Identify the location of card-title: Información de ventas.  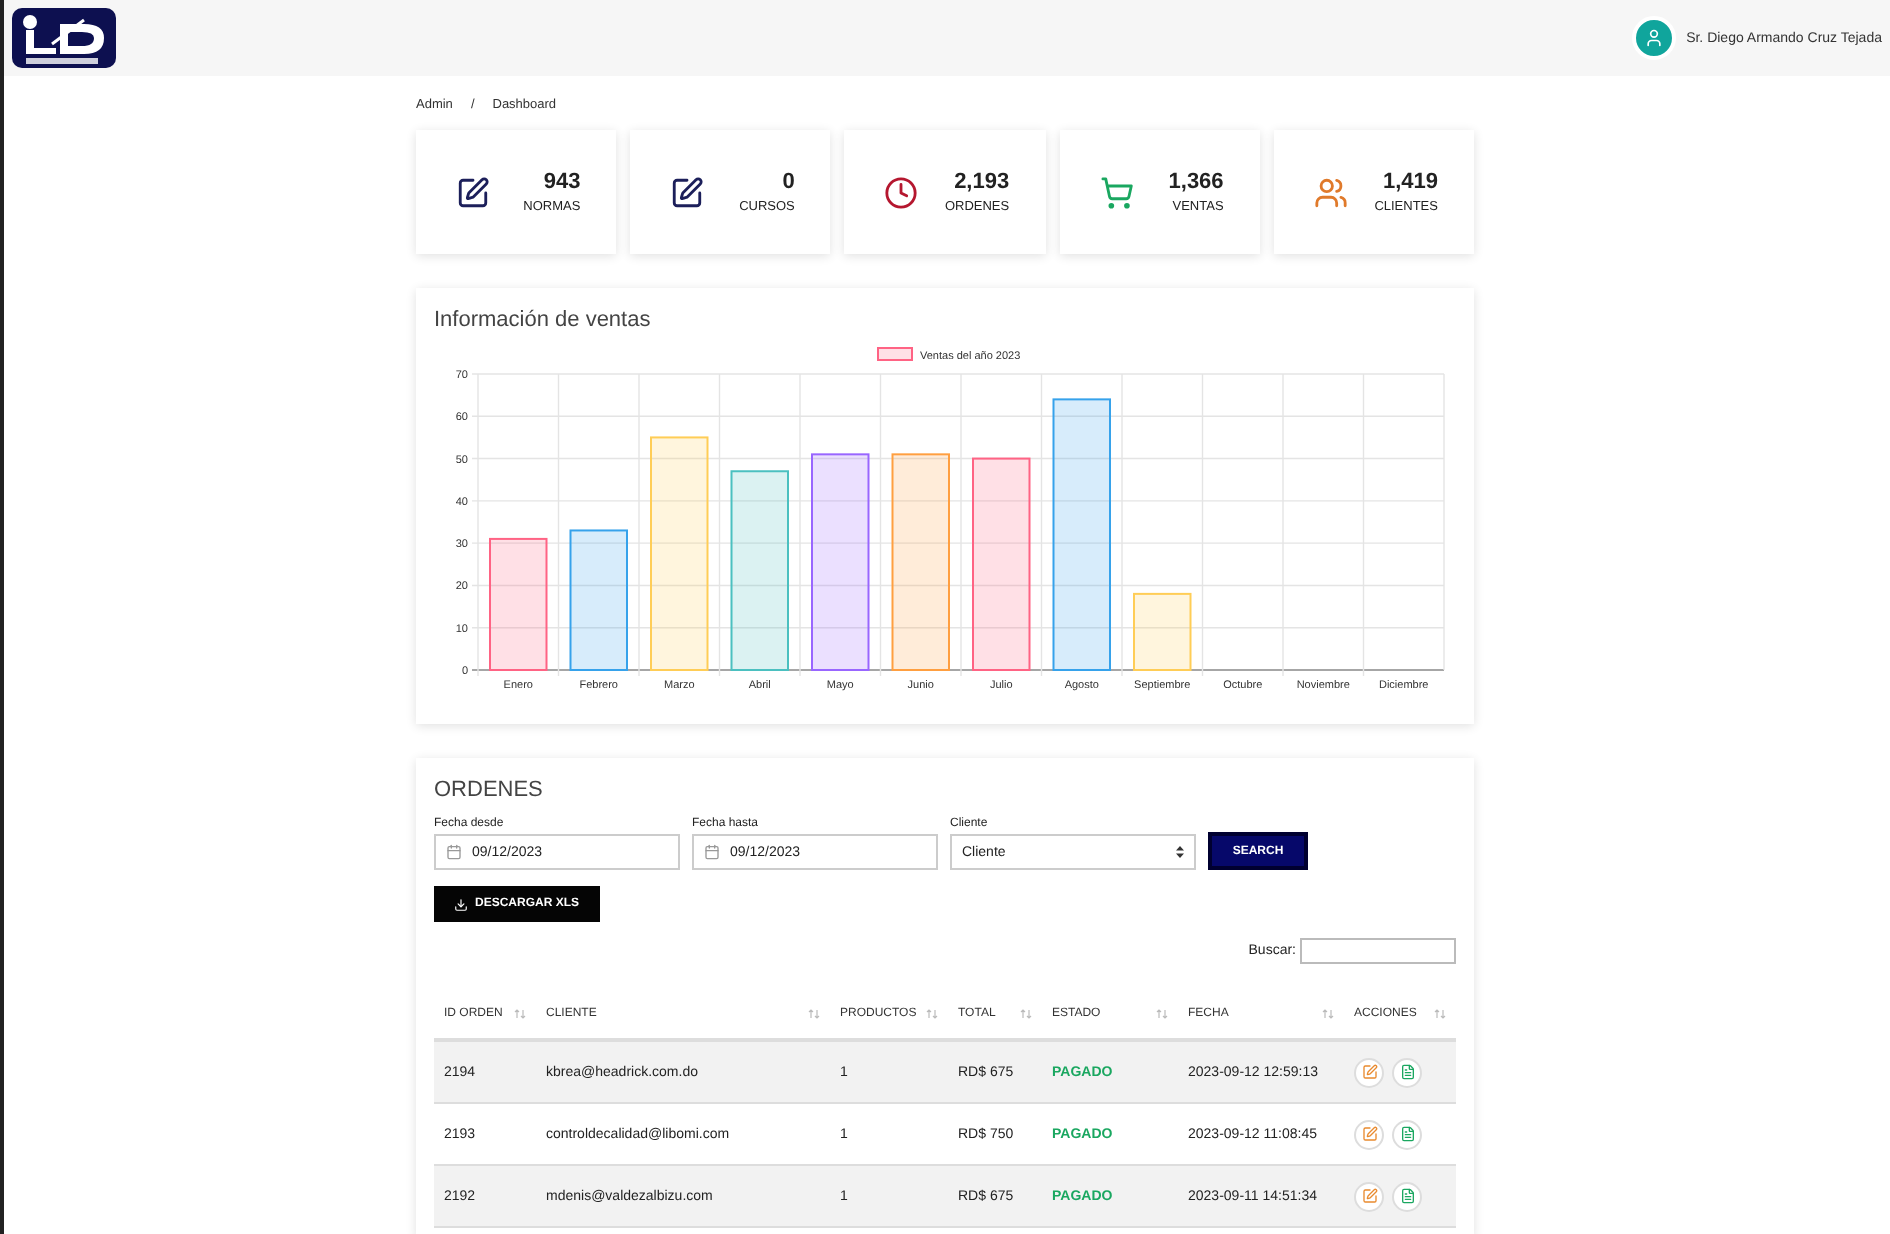
(543, 320).